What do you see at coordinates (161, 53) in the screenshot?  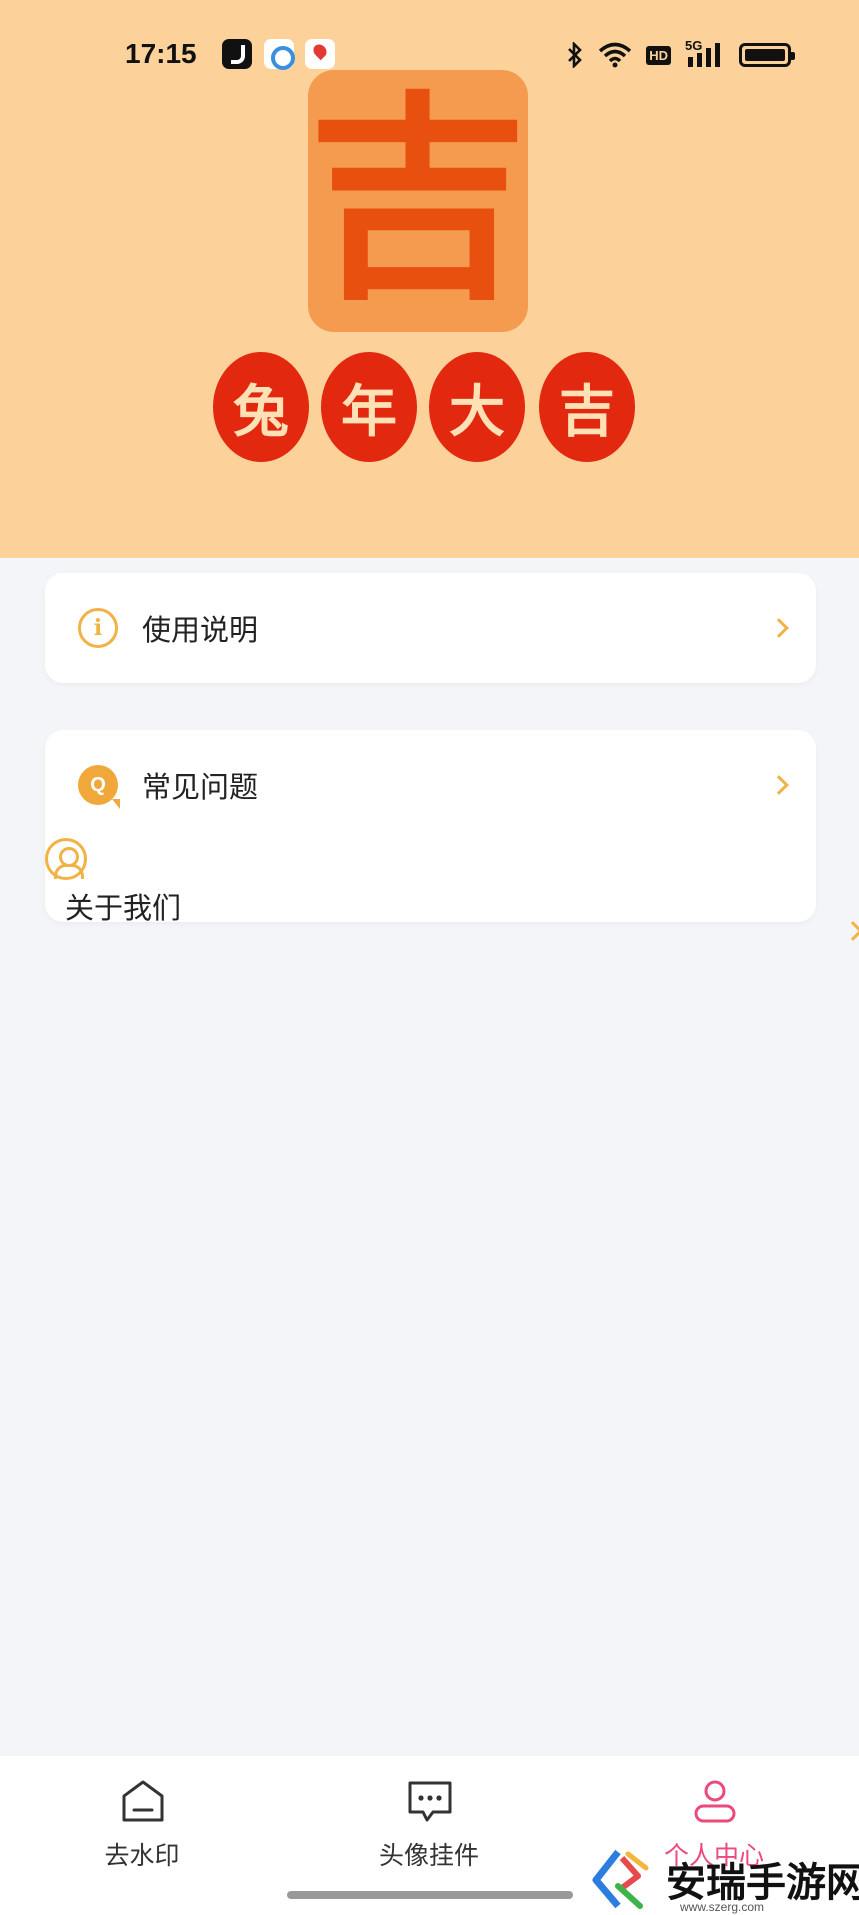 I see `status-time: 17:15` at bounding box center [161, 53].